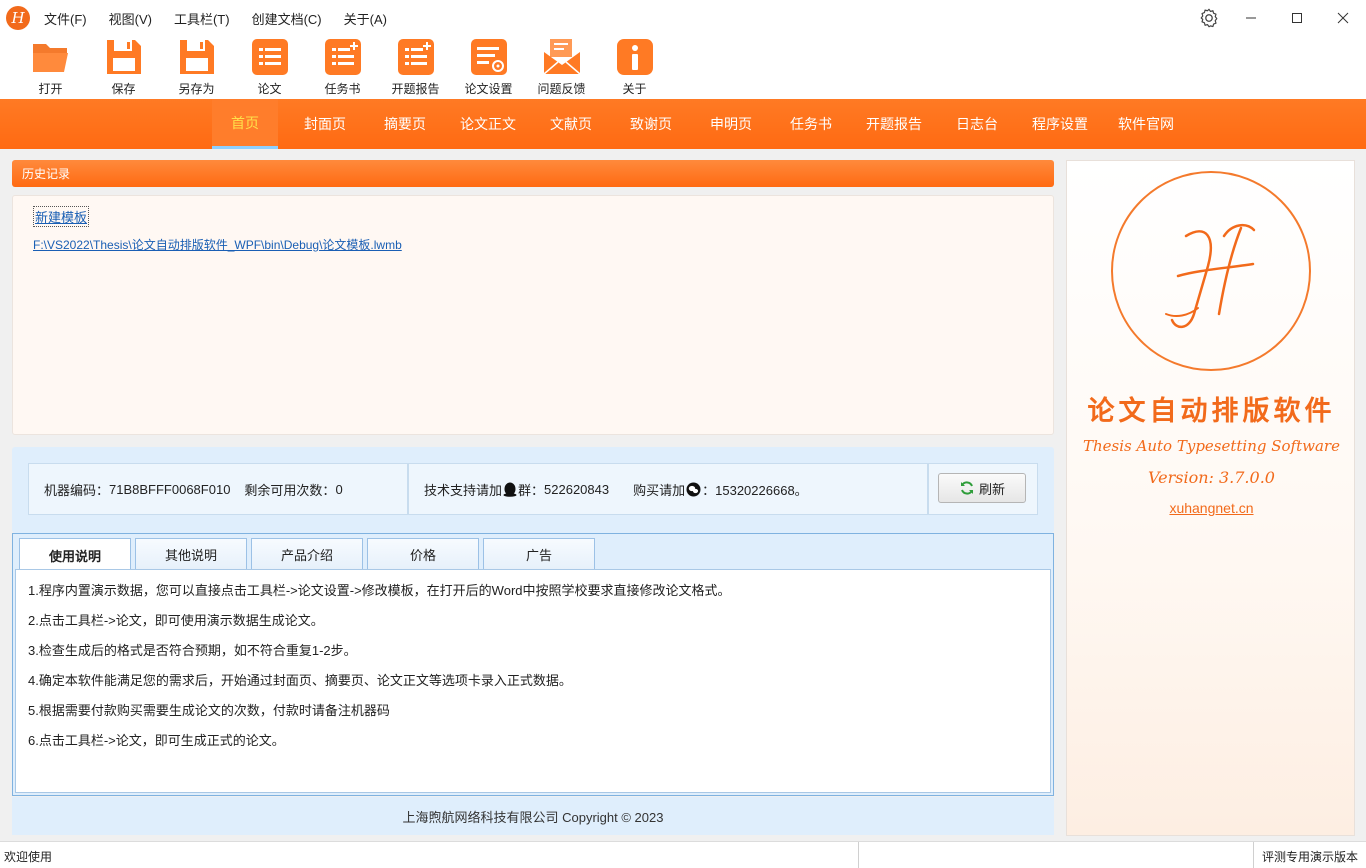 Image resolution: width=1366 pixels, height=868 pixels. What do you see at coordinates (761, 490) in the screenshot?
I see `buy-contact-number: 15320226668。` at bounding box center [761, 490].